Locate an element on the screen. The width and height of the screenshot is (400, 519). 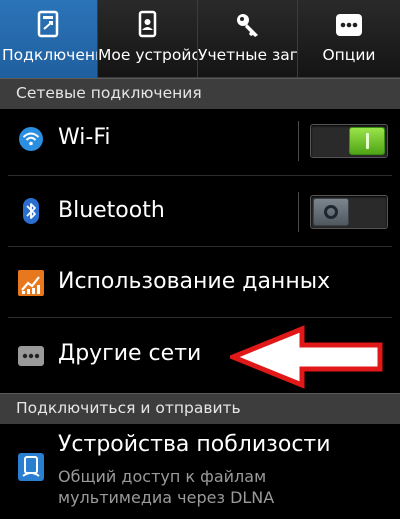
tab-connections: Подключения is located at coordinates (49, 39).